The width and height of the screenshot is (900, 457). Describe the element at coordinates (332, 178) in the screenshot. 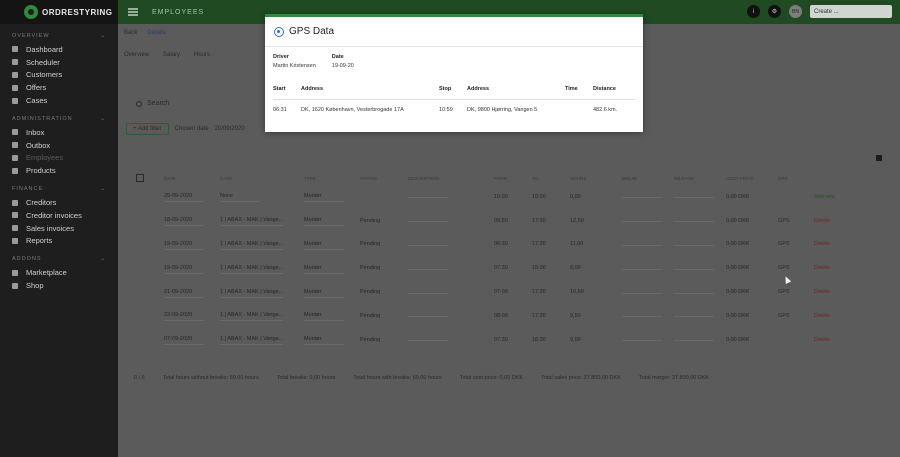

I see `col-type: TYPE` at that location.